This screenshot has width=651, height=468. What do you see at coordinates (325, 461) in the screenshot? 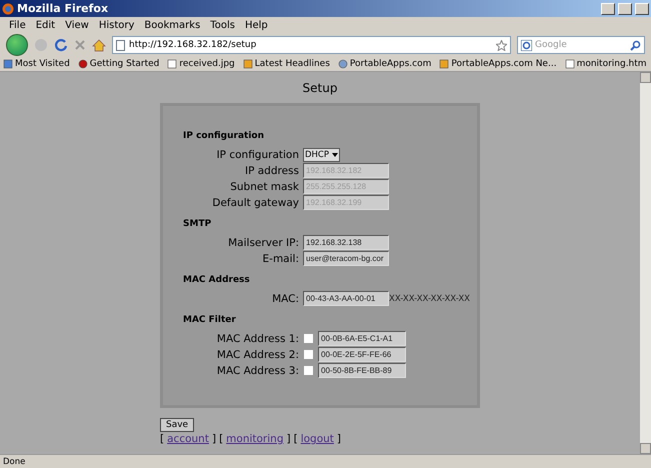
I see `status-text: Done` at bounding box center [325, 461].